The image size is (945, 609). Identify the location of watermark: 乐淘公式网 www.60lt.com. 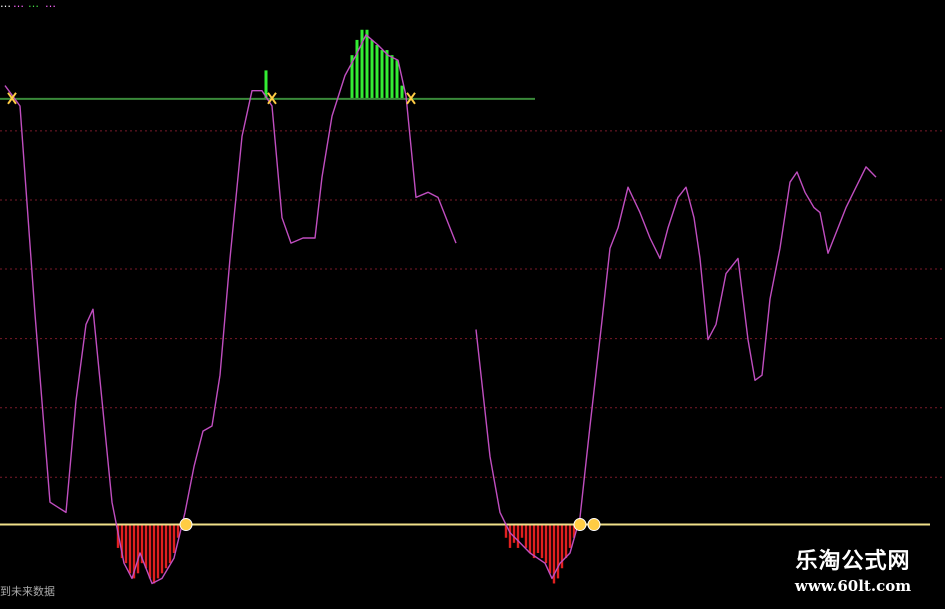
(853, 577).